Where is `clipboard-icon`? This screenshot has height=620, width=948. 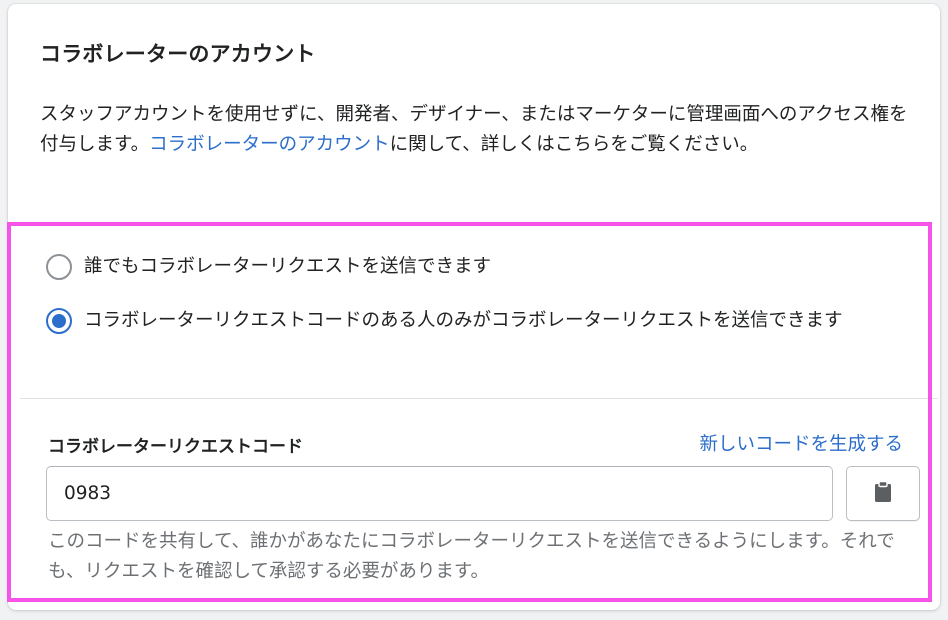 clipboard-icon is located at coordinates (883, 493).